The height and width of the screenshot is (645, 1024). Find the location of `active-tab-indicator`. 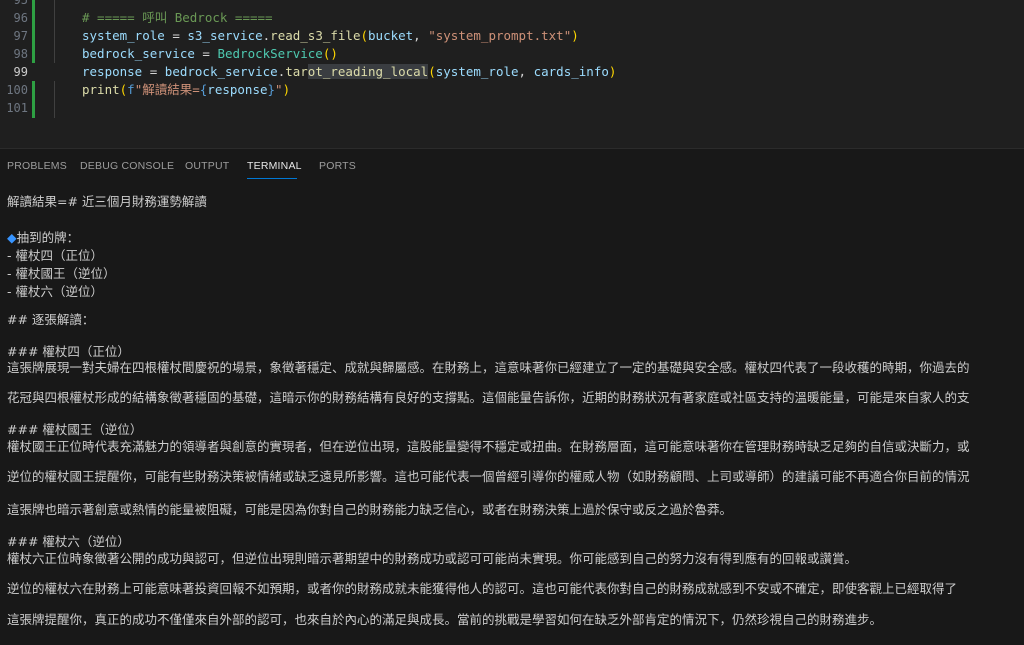

active-tab-indicator is located at coordinates (272, 178).